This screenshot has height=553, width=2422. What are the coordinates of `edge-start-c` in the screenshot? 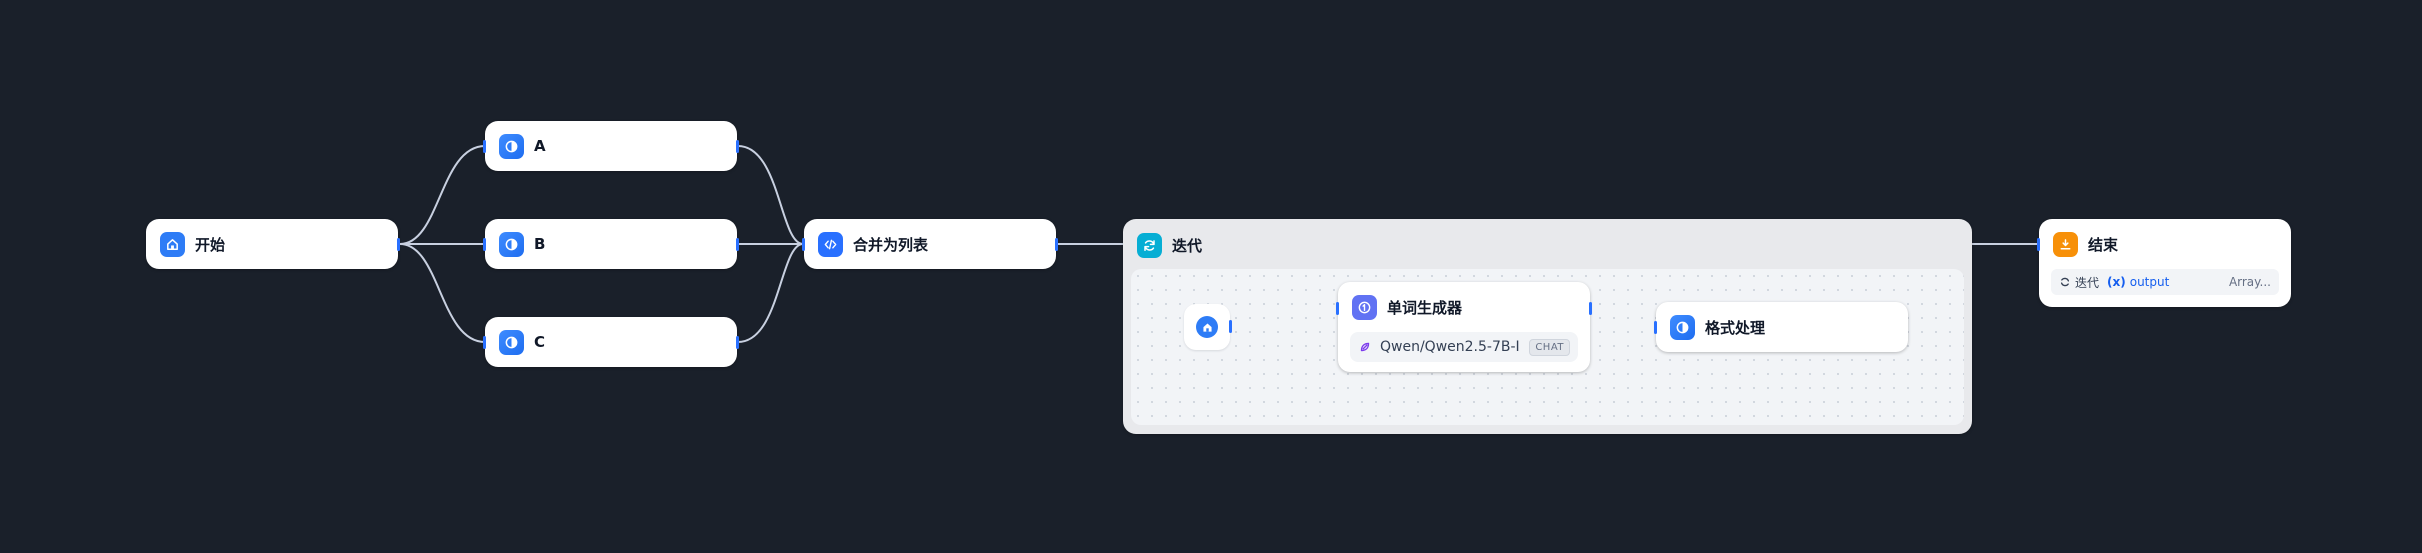 It's located at (442, 293).